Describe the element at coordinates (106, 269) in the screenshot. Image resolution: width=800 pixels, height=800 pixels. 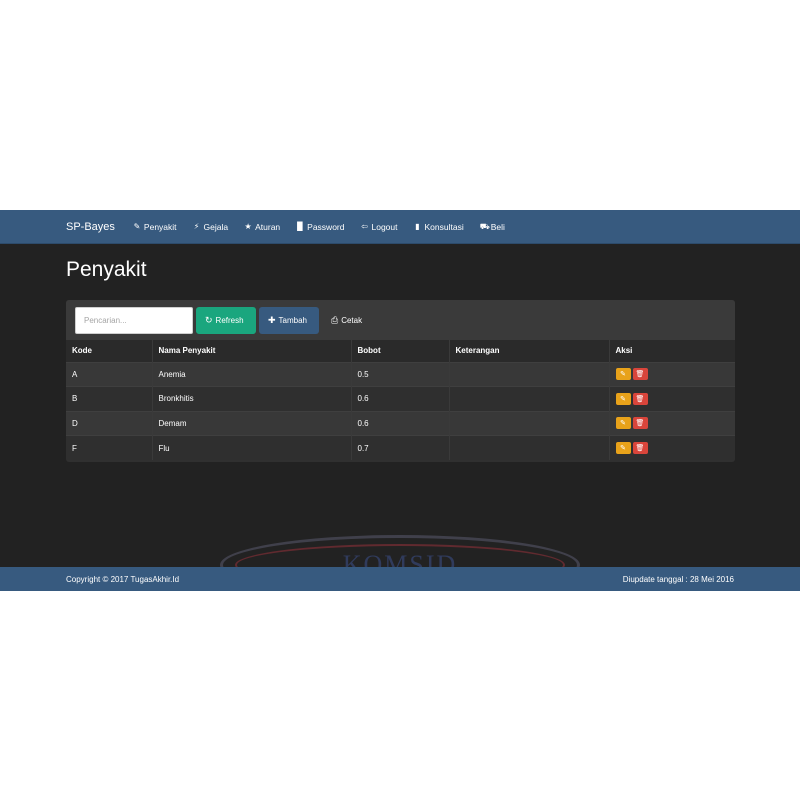
I see `page-title: Penyakit` at that location.